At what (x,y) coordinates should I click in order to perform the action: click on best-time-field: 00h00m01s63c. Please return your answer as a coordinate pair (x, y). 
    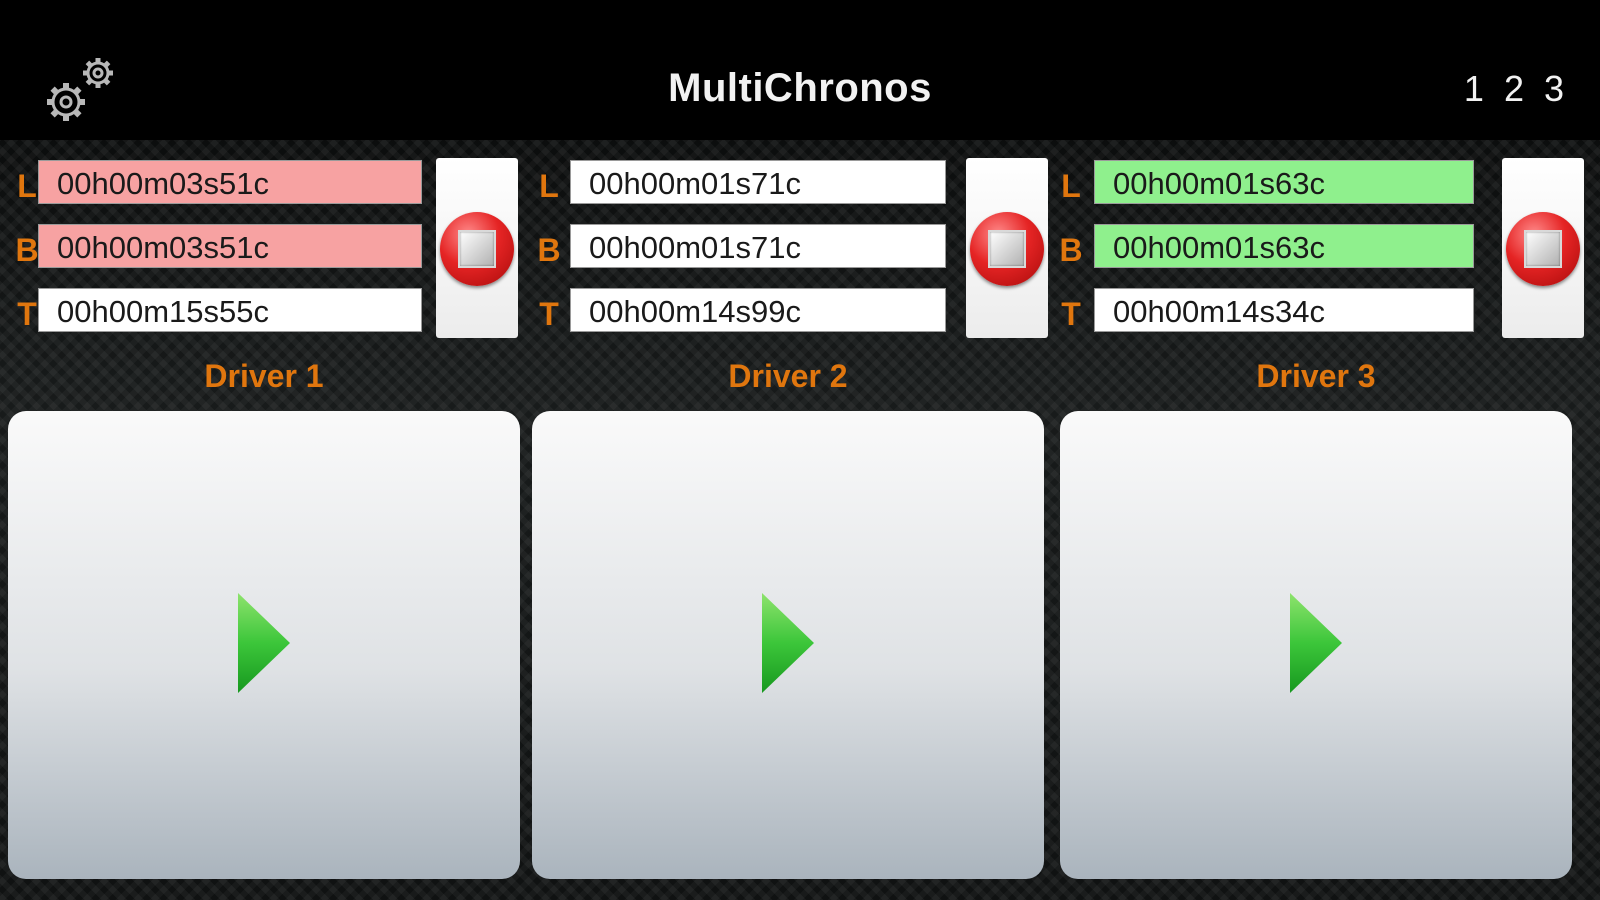
    Looking at the image, I should click on (1284, 246).